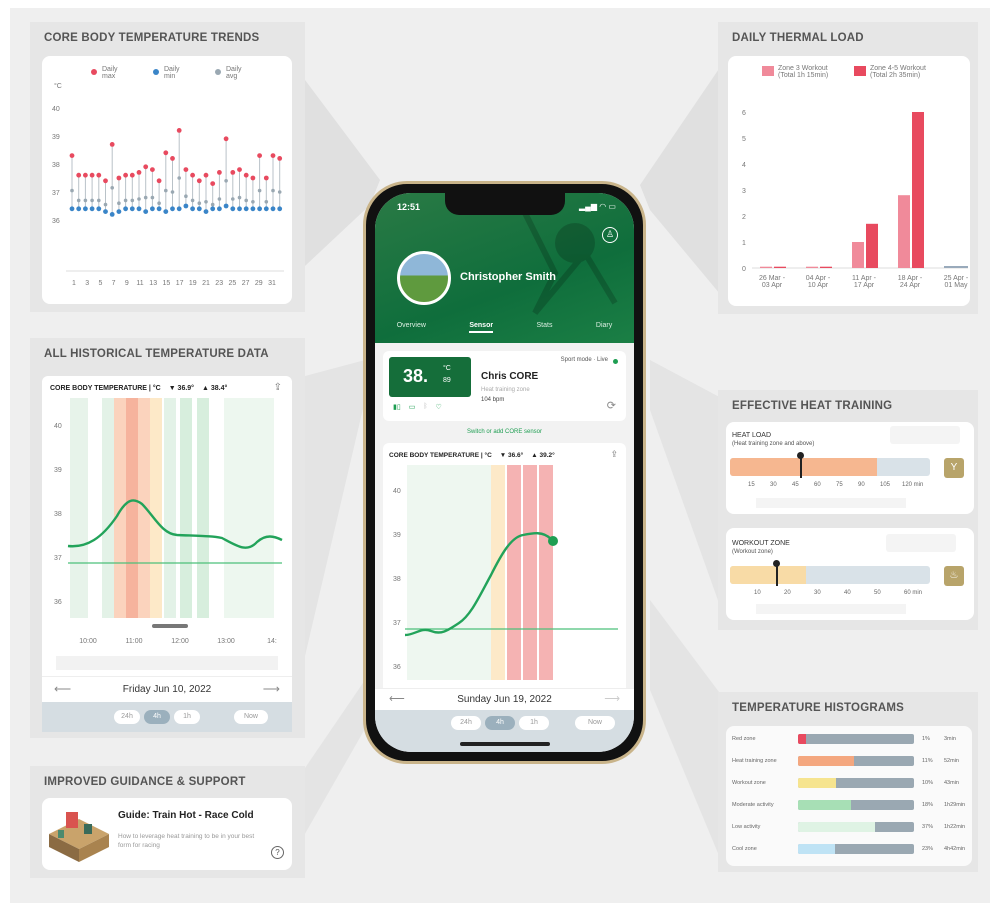  What do you see at coordinates (500, 723) in the screenshot?
I see `phone-range-4h: 4h` at bounding box center [500, 723].